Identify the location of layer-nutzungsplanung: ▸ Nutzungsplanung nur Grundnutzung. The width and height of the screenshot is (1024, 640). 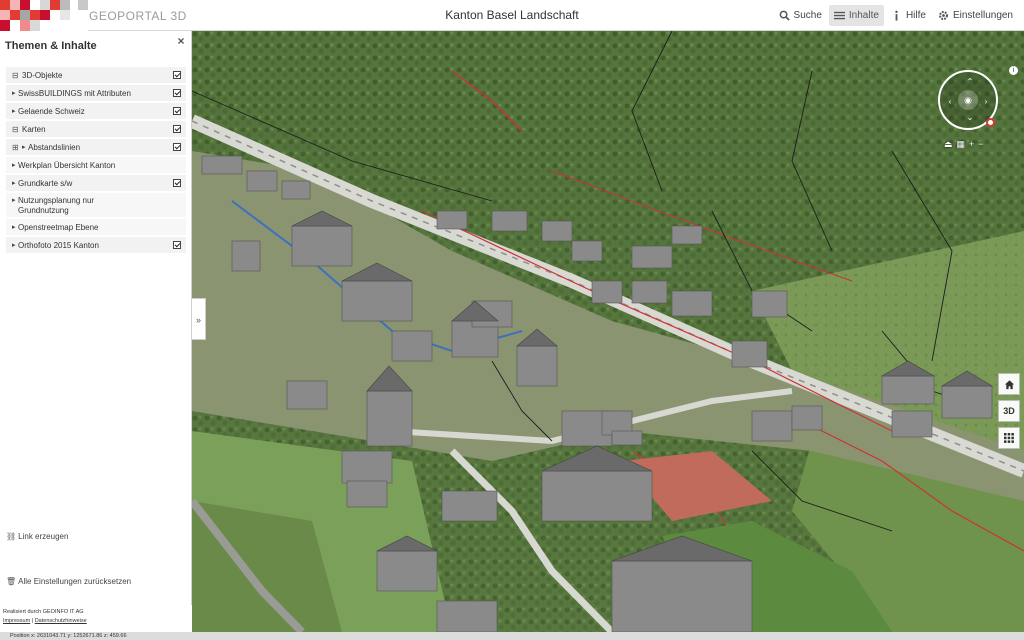
(96, 206).